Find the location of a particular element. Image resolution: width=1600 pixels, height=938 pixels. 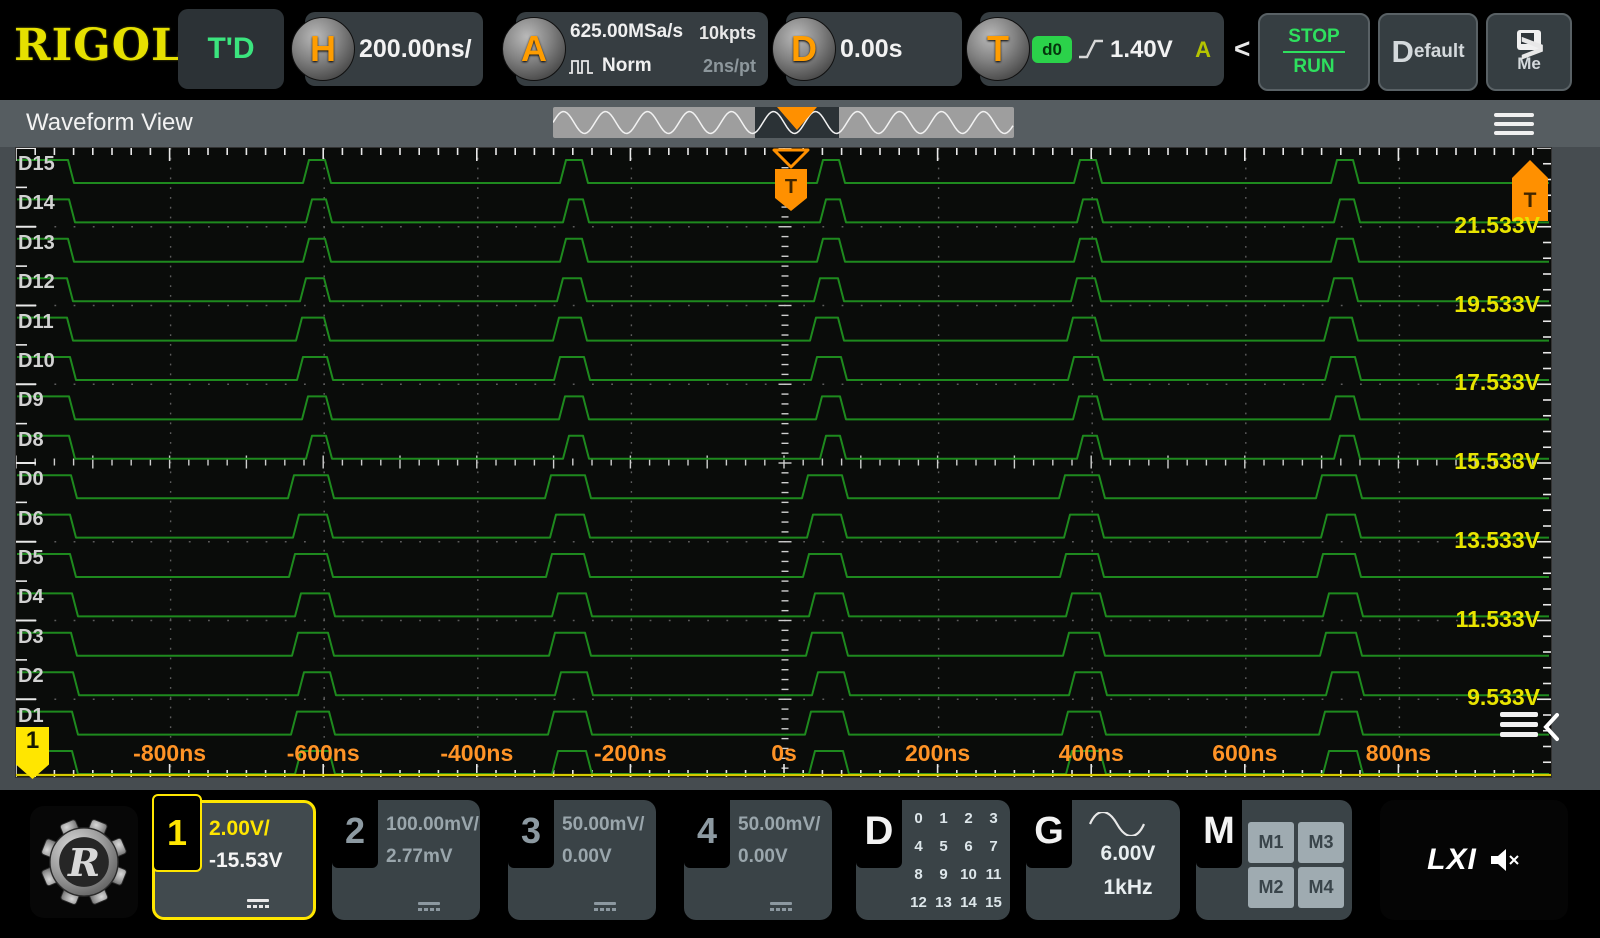

digital-trace-D4 is located at coordinates (783, 605).